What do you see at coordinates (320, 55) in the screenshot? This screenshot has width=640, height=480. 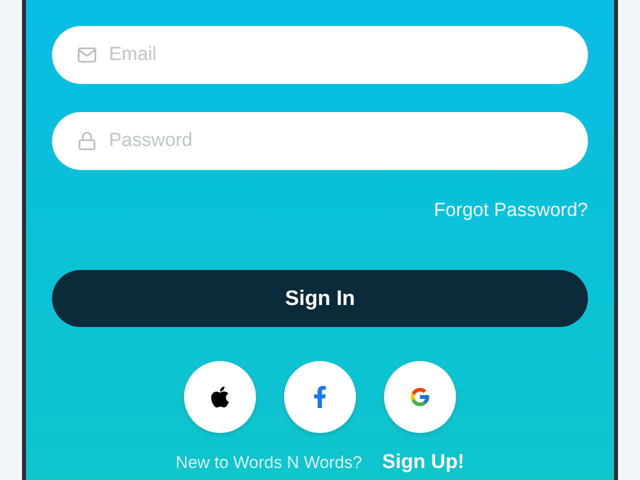 I see `email-field: Email` at bounding box center [320, 55].